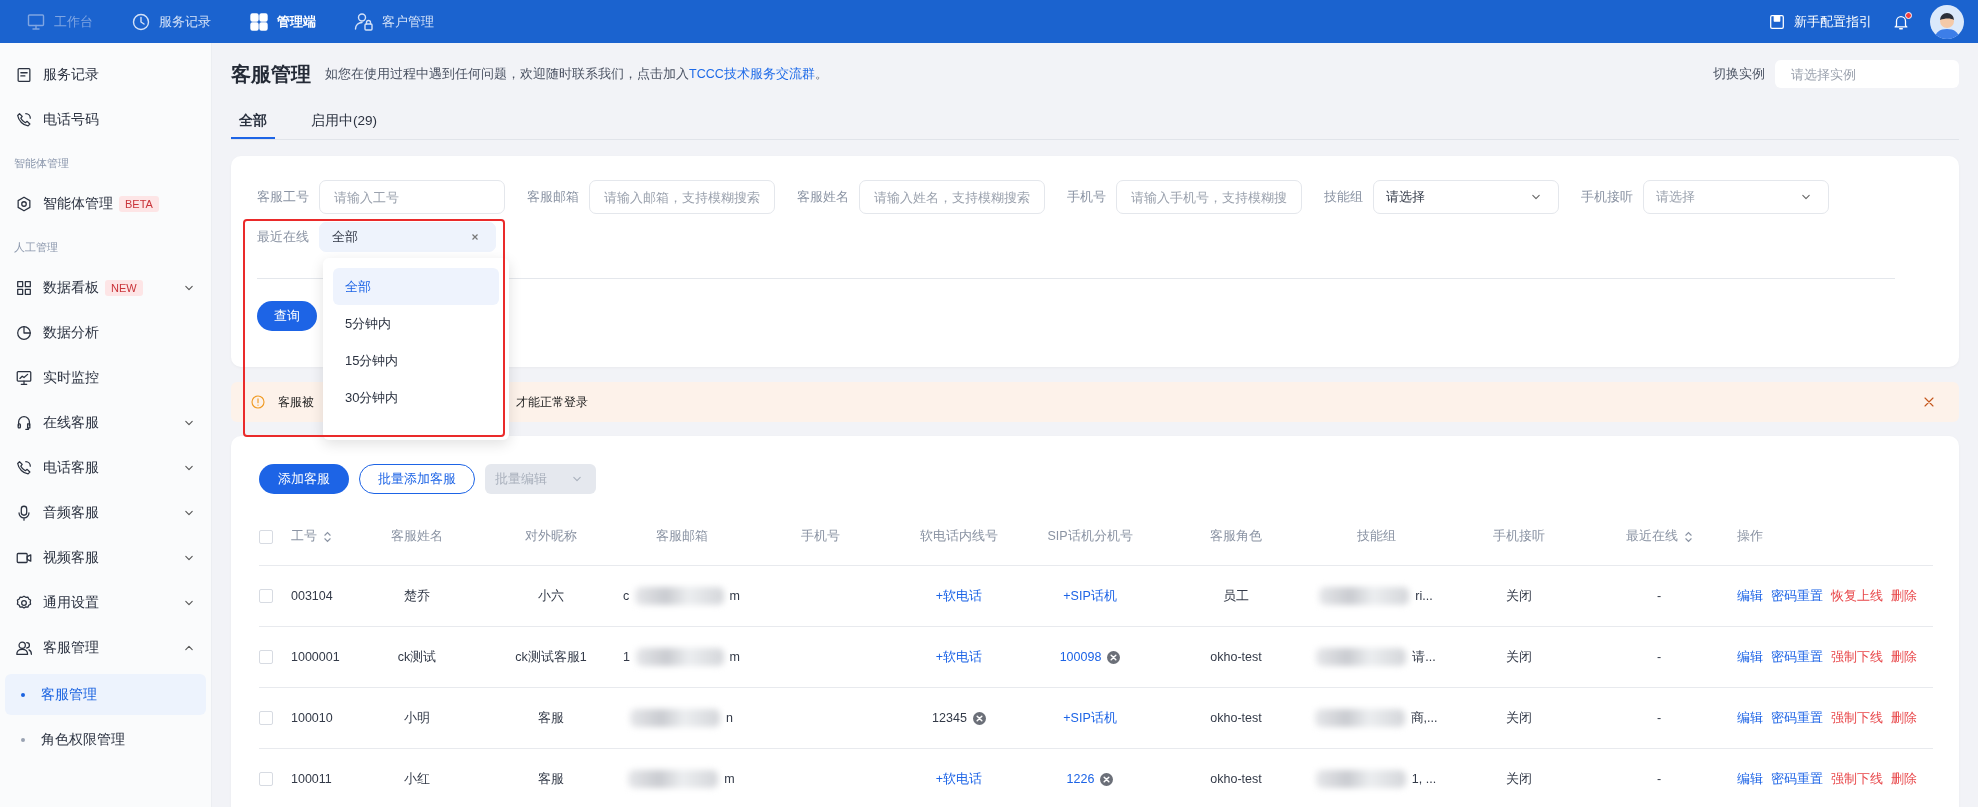  Describe the element at coordinates (551, 536) in the screenshot. I see `column-header: 对外昵称` at that location.